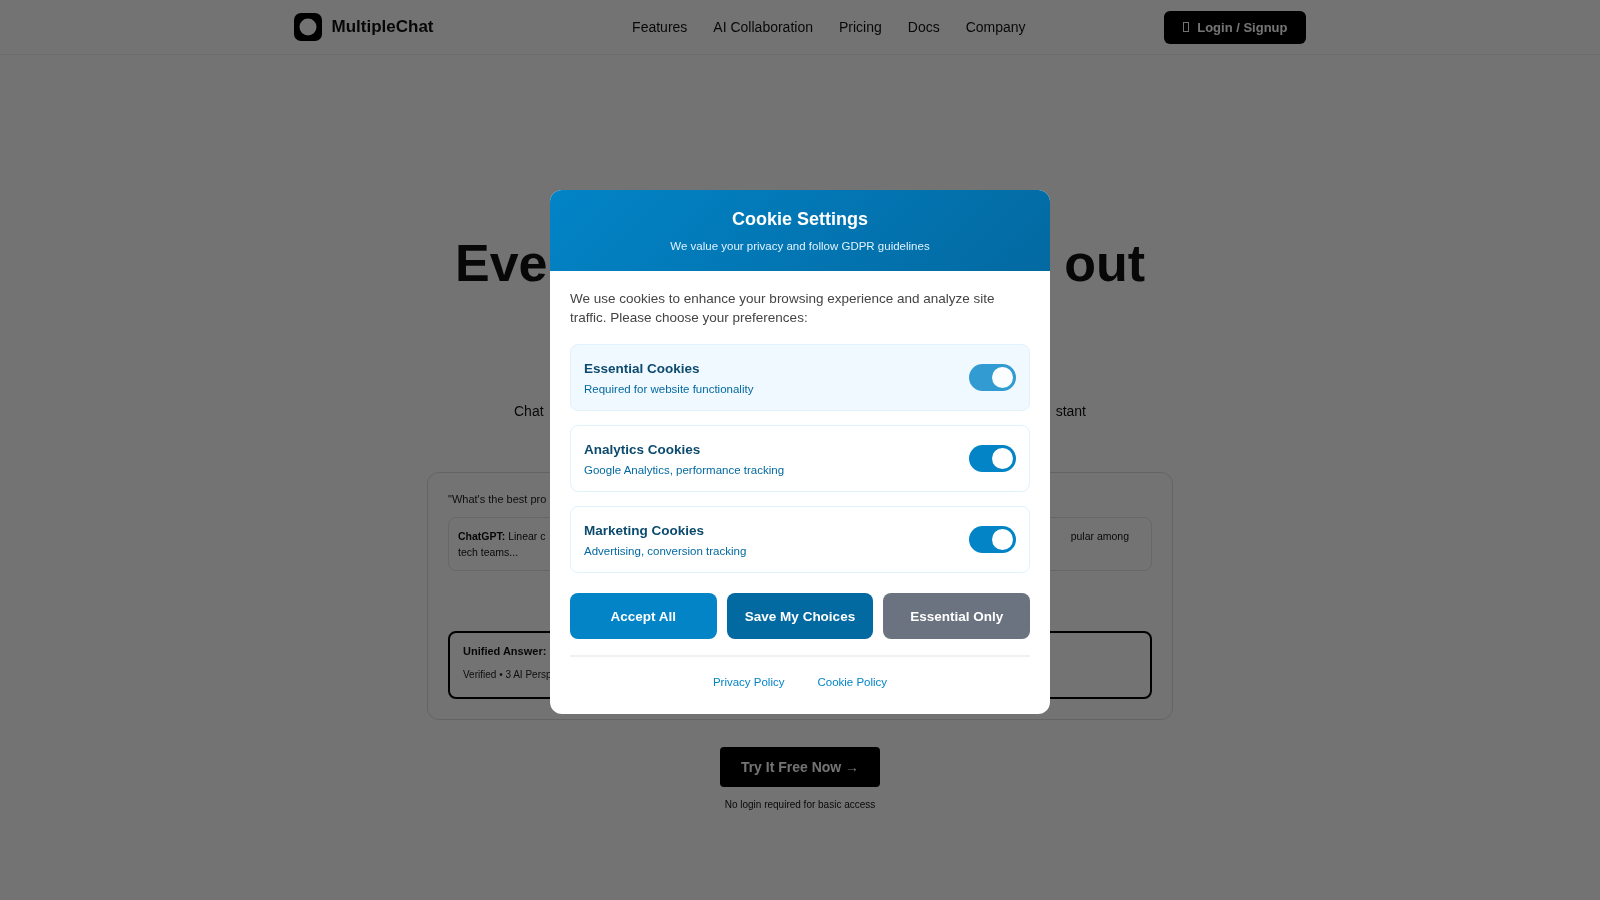  I want to click on dialog-subtitle: We value your privacy and follow GDPR guidelines, so click(800, 246).